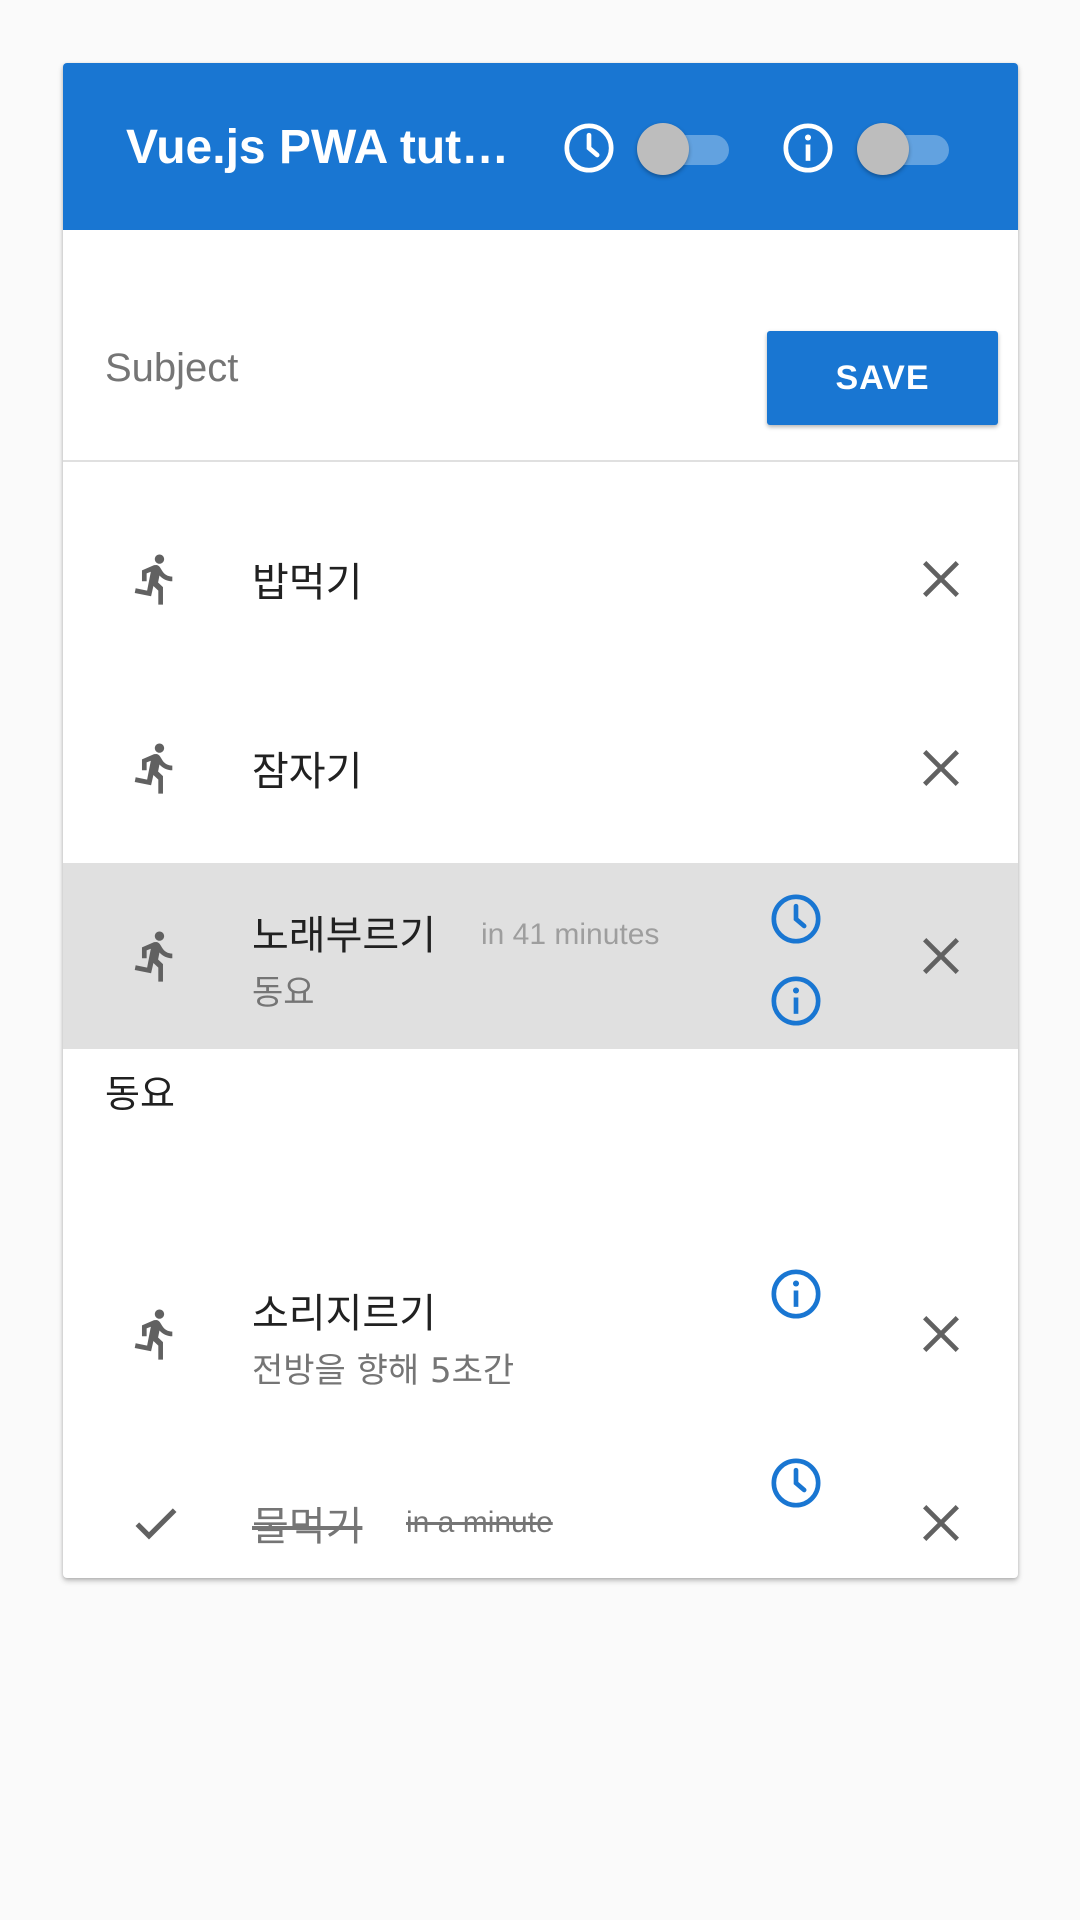 The height and width of the screenshot is (1920, 1080). Describe the element at coordinates (425, 368) in the screenshot. I see `subject-input` at that location.